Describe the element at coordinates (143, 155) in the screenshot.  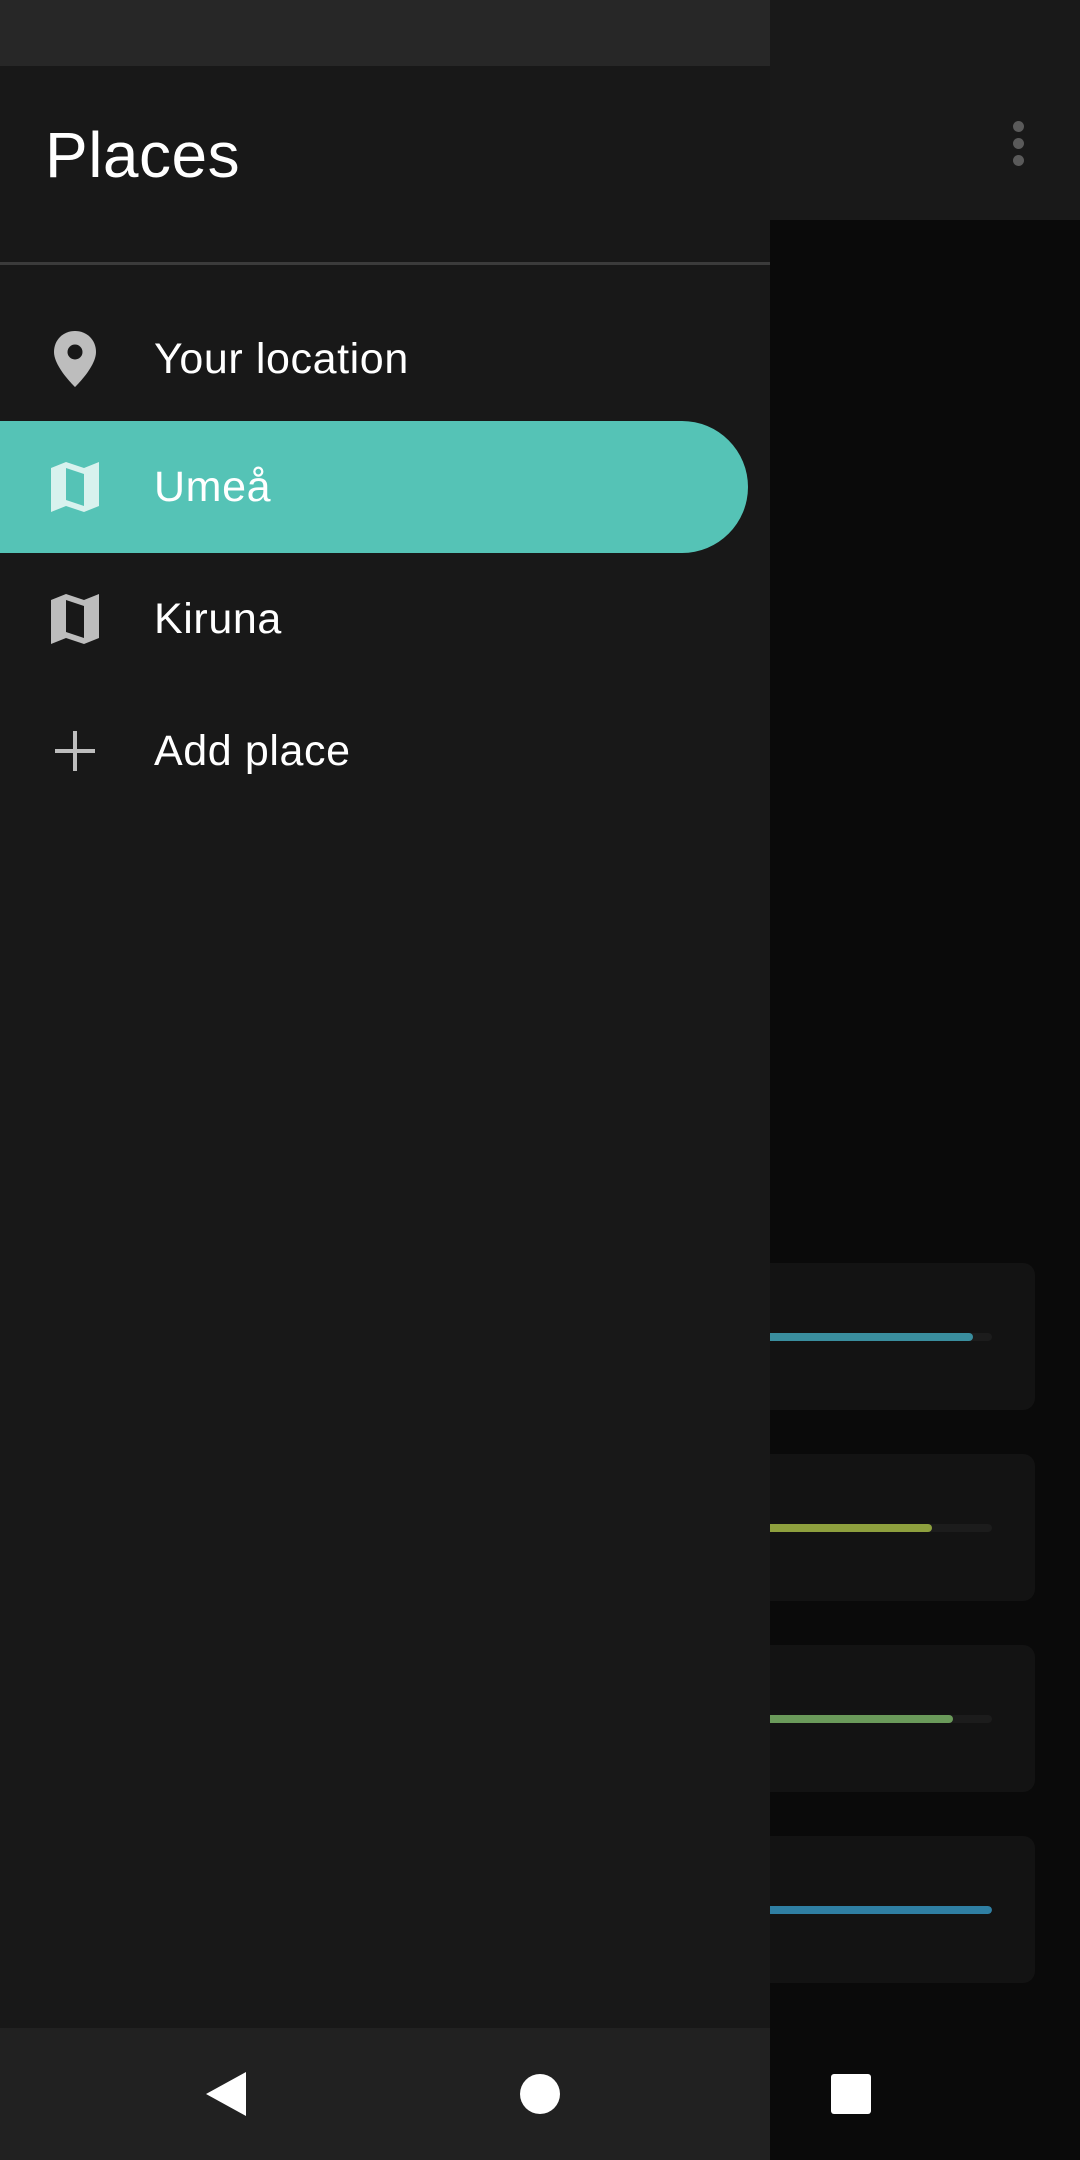
I see `drawer-title: Places` at that location.